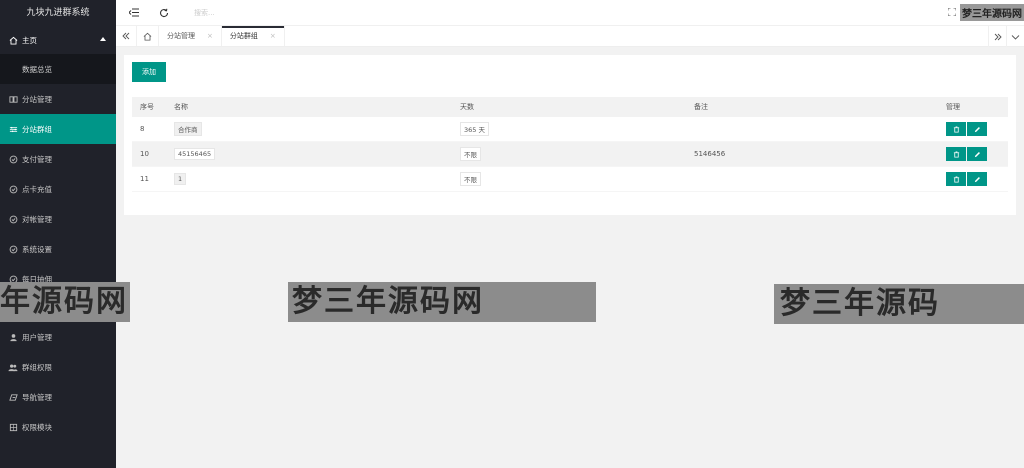 This screenshot has height=468, width=1024. What do you see at coordinates (58, 397) in the screenshot?
I see `sidebar-item-9: 导航管理` at bounding box center [58, 397].